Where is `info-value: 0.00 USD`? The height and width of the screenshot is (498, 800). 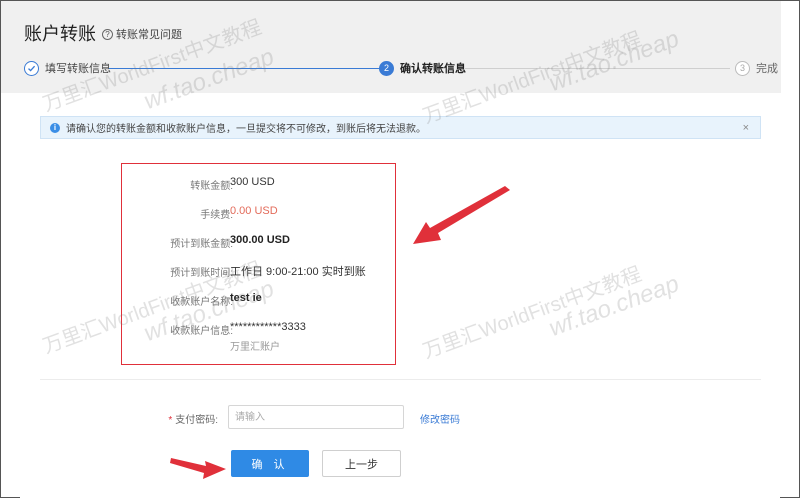
info-value: 0.00 USD is located at coordinates (254, 211).